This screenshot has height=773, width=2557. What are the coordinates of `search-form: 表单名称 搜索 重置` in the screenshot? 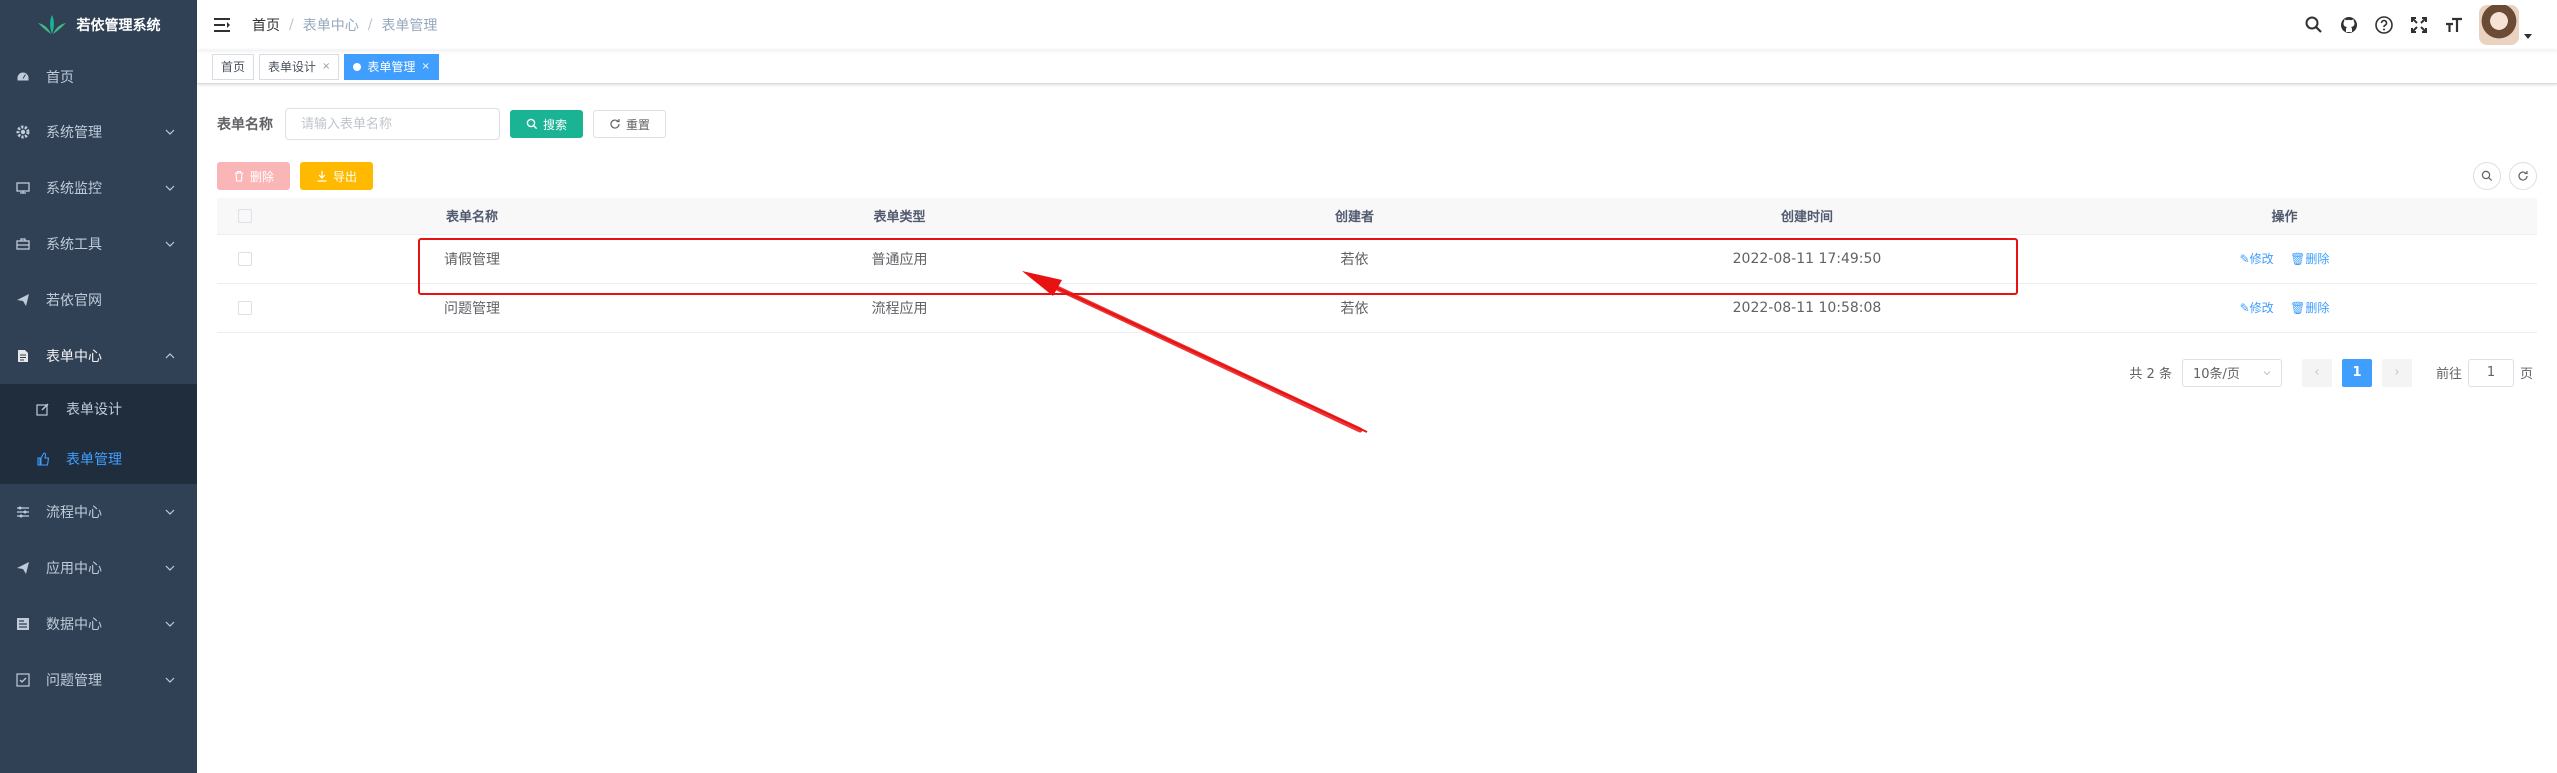 It's located at (1377, 124).